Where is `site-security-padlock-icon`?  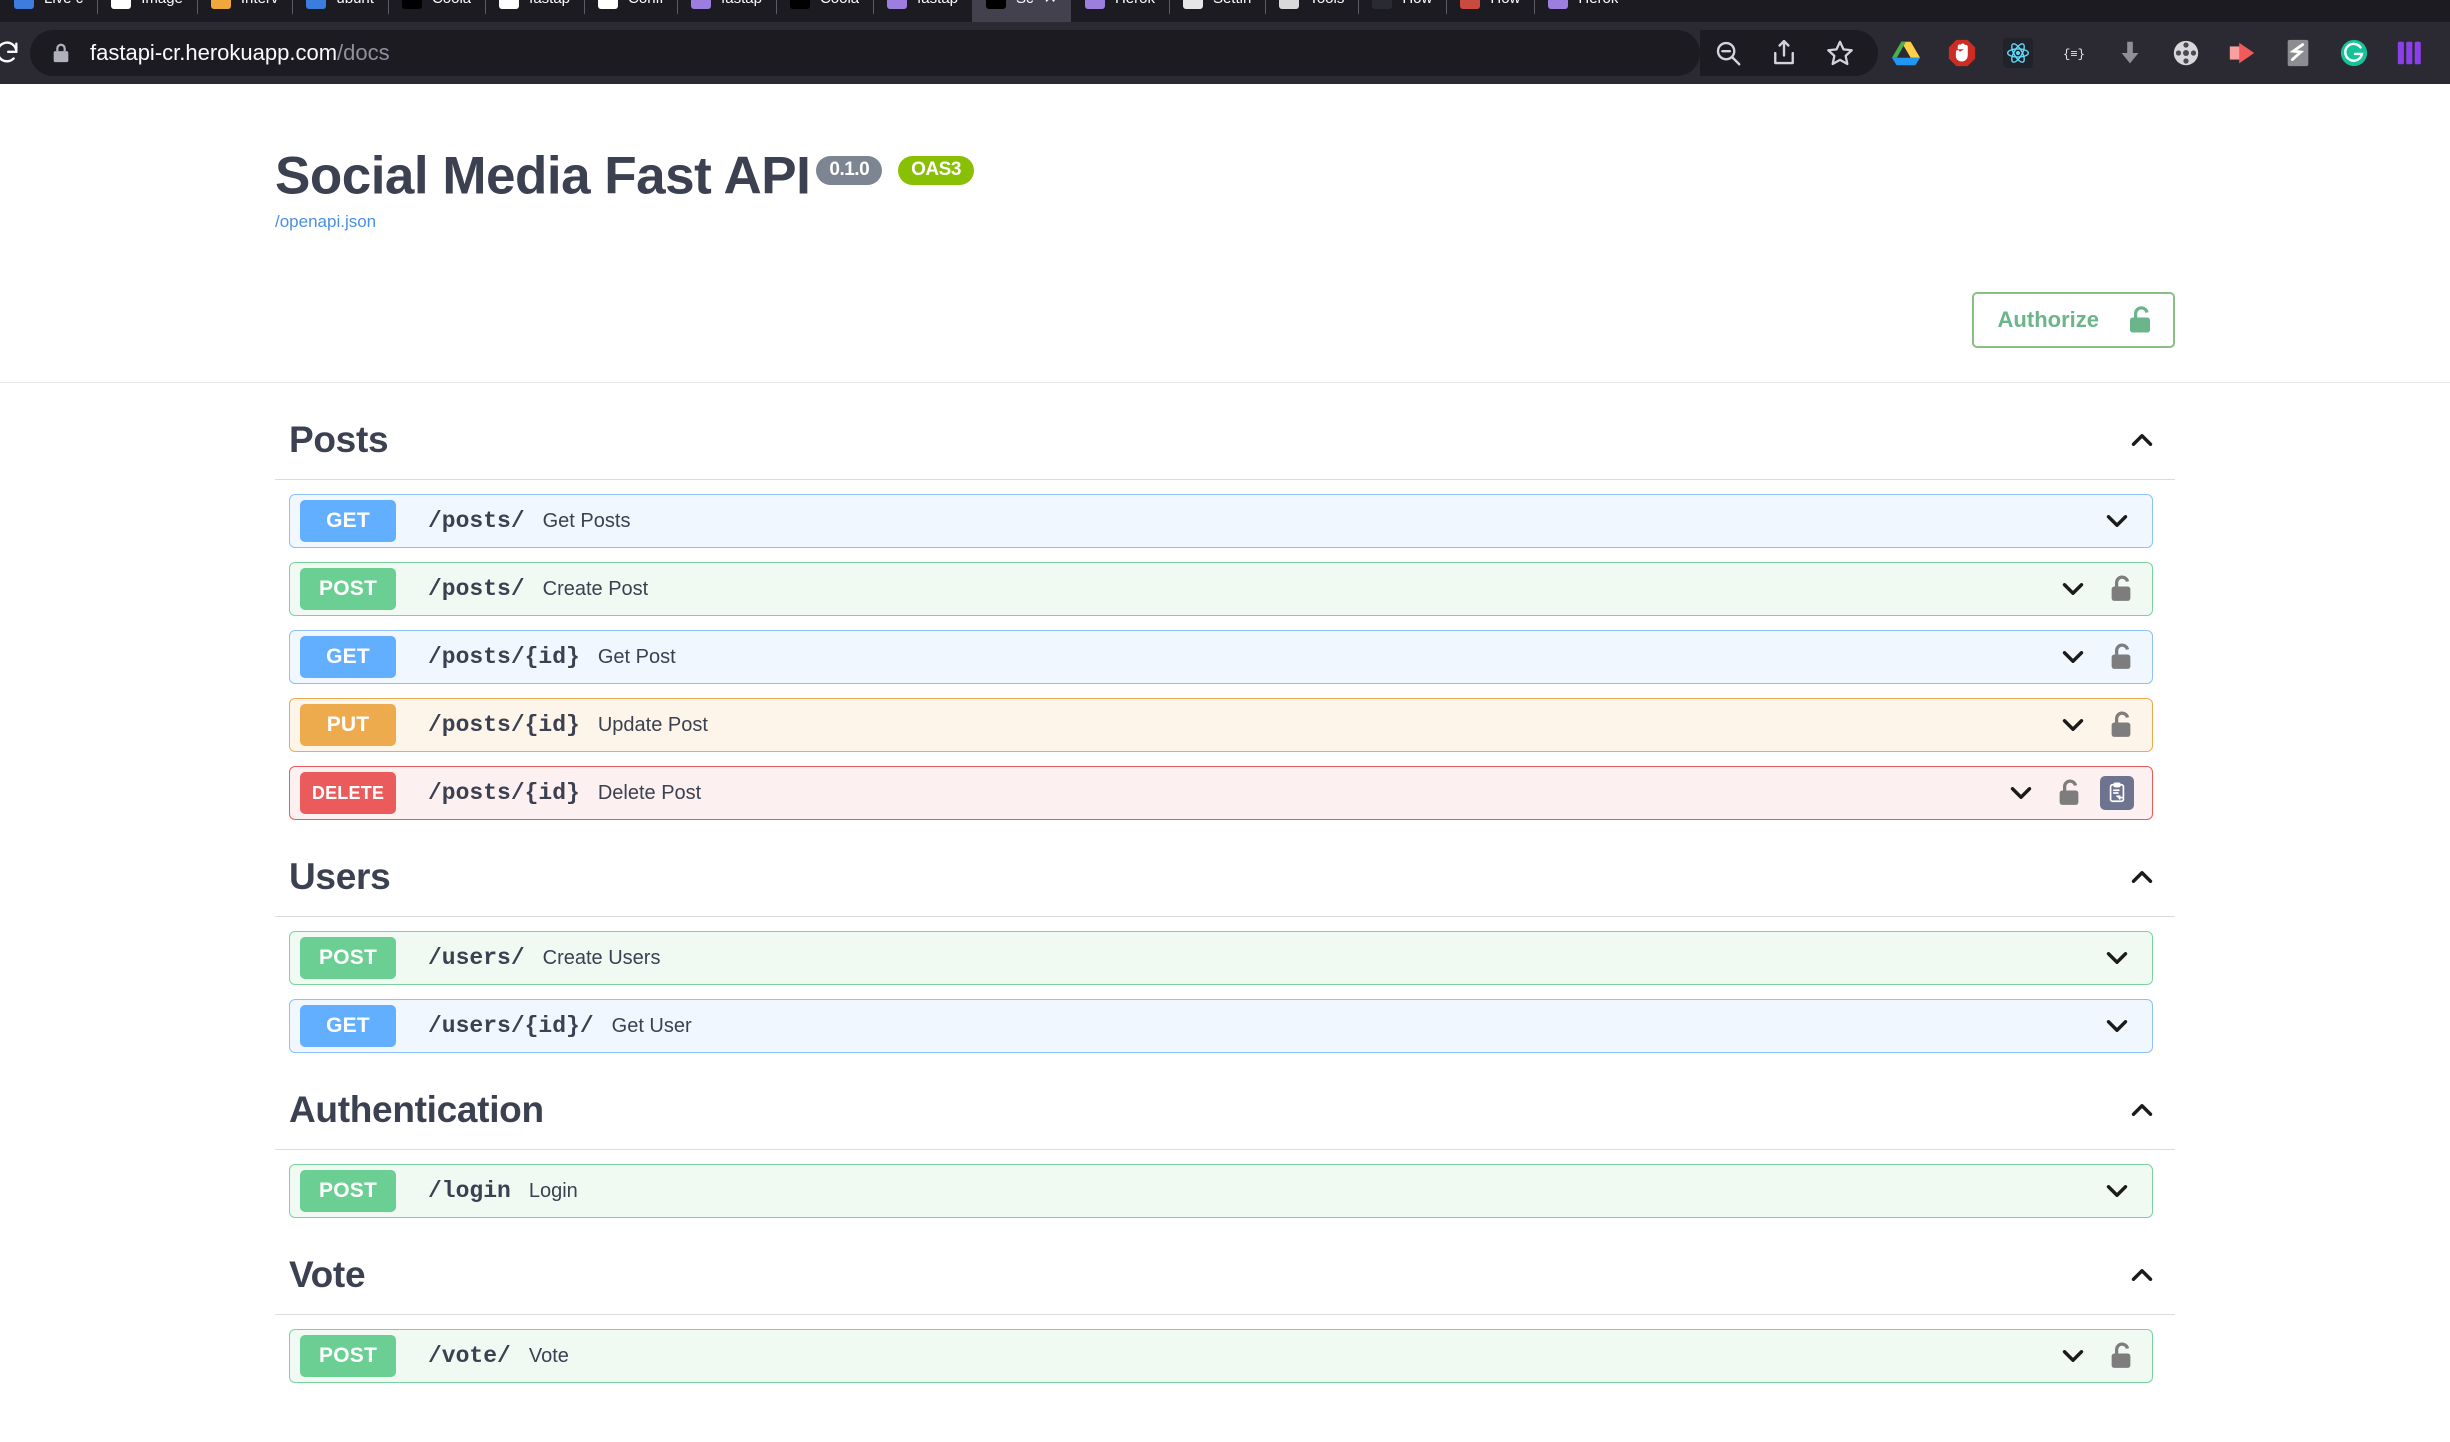
site-security-padlock-icon is located at coordinates (61, 53).